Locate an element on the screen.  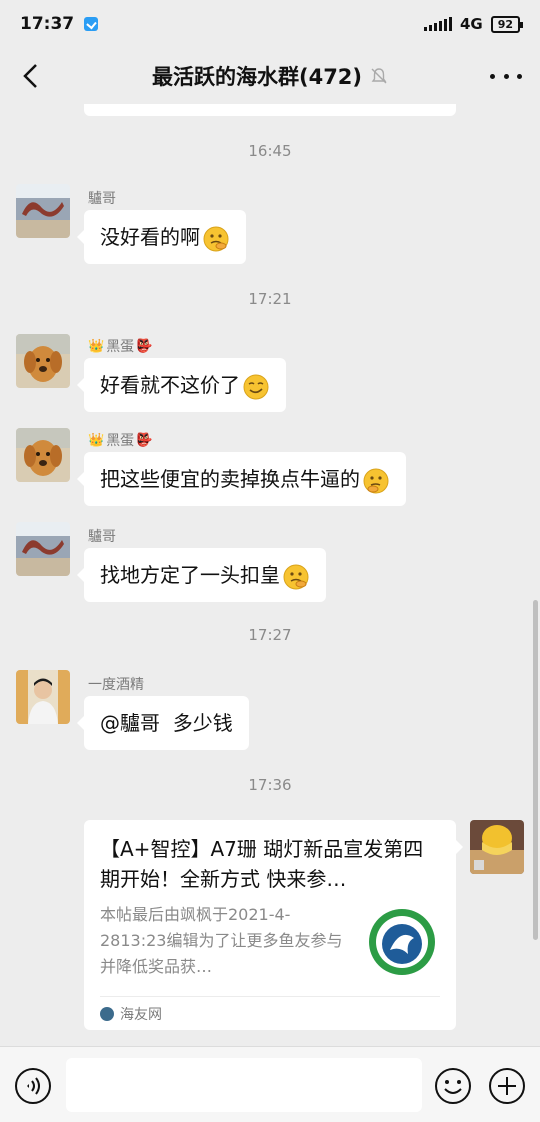
battery-icon: 92 is located at coordinates (507, 24).